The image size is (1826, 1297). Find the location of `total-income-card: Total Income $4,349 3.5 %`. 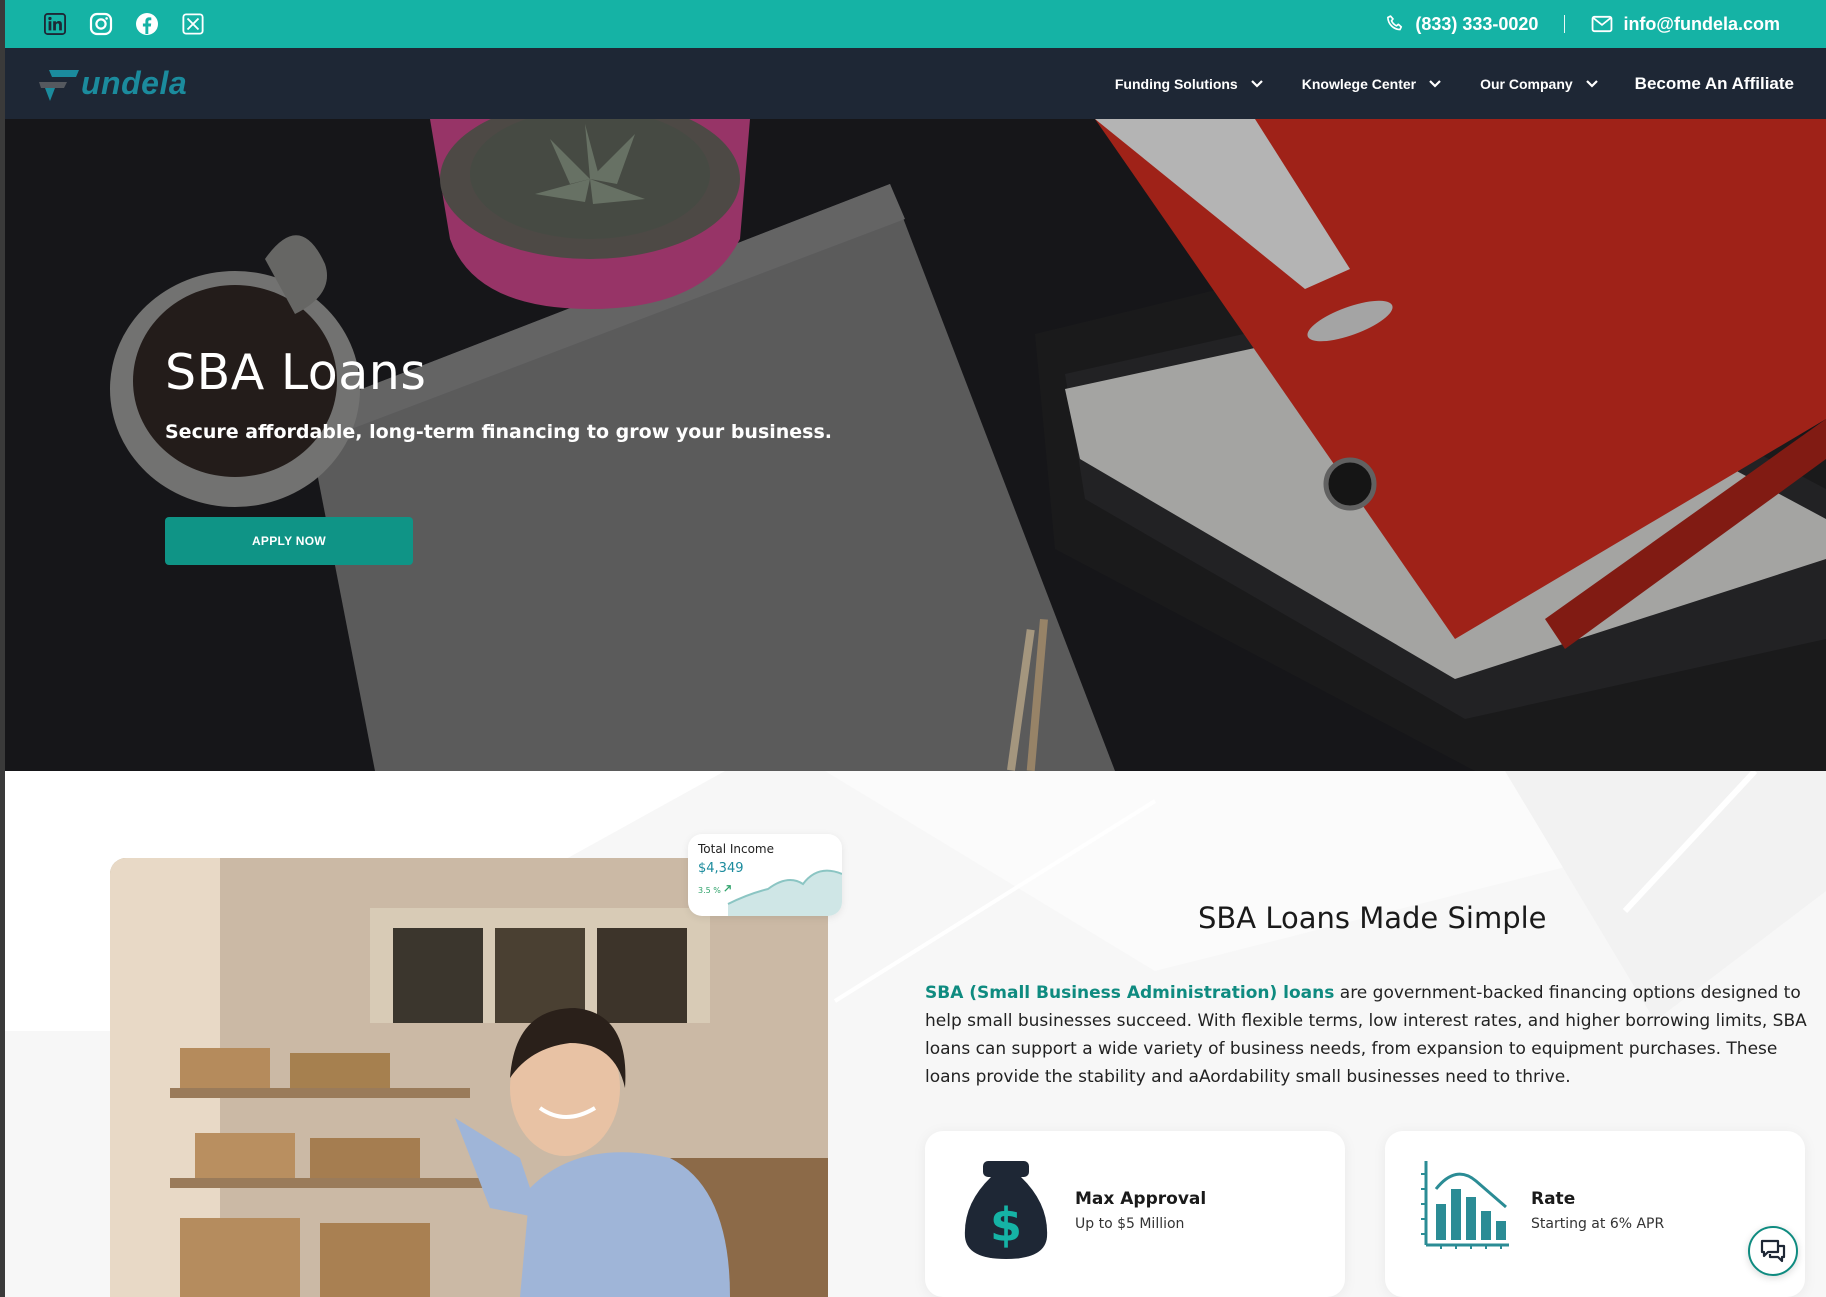

total-income-card: Total Income $4,349 3.5 % is located at coordinates (765, 875).